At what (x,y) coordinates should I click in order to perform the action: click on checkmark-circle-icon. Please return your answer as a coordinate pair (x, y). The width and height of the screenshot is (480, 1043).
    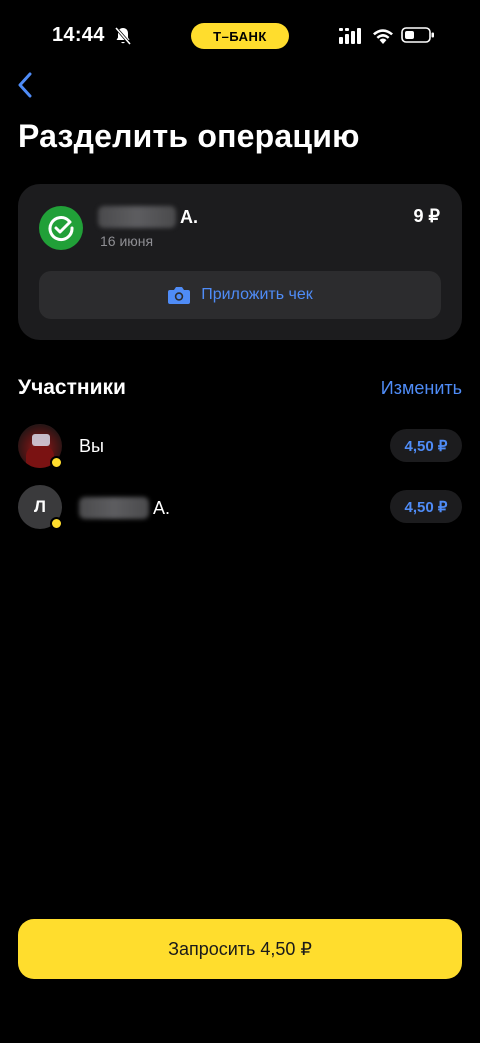
    Looking at the image, I should click on (61, 228).